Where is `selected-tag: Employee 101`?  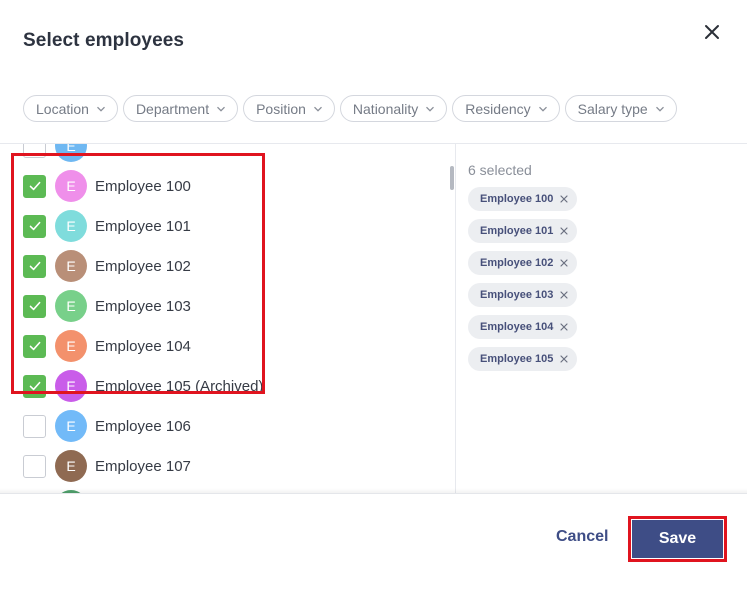
selected-tag: Employee 101 is located at coordinates (523, 231).